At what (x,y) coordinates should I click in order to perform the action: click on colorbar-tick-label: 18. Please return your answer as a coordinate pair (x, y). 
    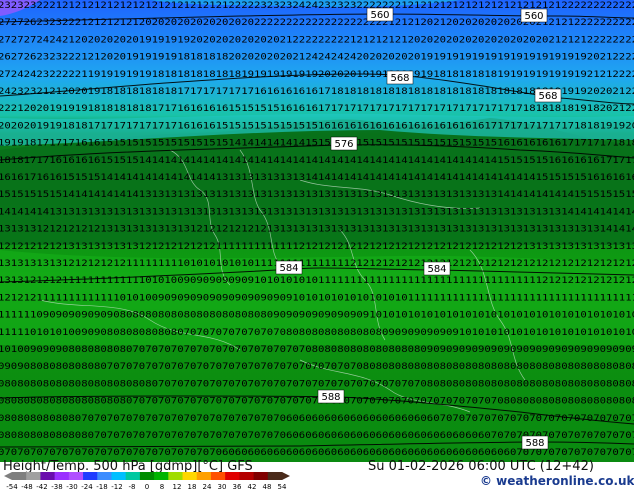
    Looking at the image, I should click on (192, 486).